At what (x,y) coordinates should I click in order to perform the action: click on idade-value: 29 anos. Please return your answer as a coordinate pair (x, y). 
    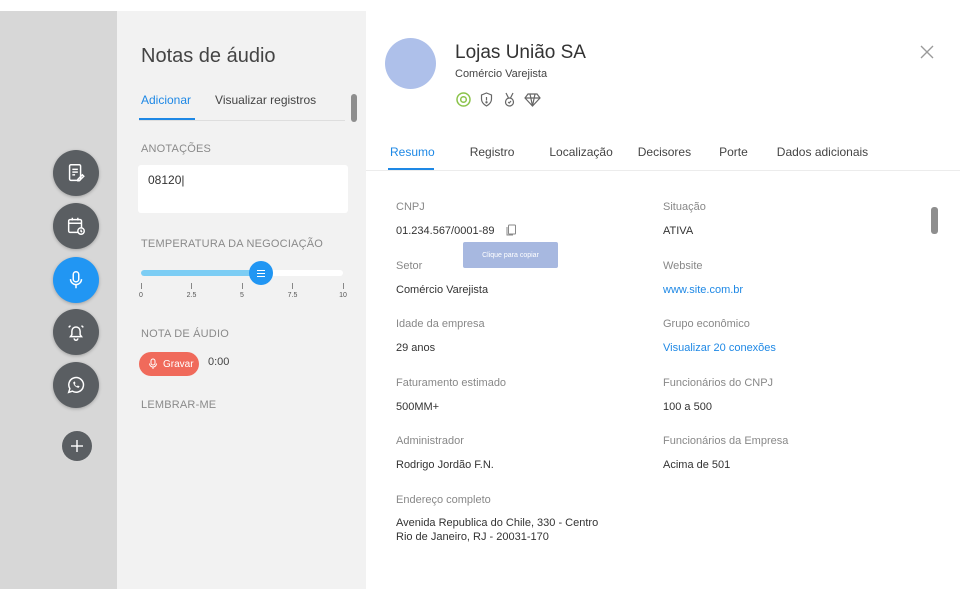
    Looking at the image, I should click on (416, 348).